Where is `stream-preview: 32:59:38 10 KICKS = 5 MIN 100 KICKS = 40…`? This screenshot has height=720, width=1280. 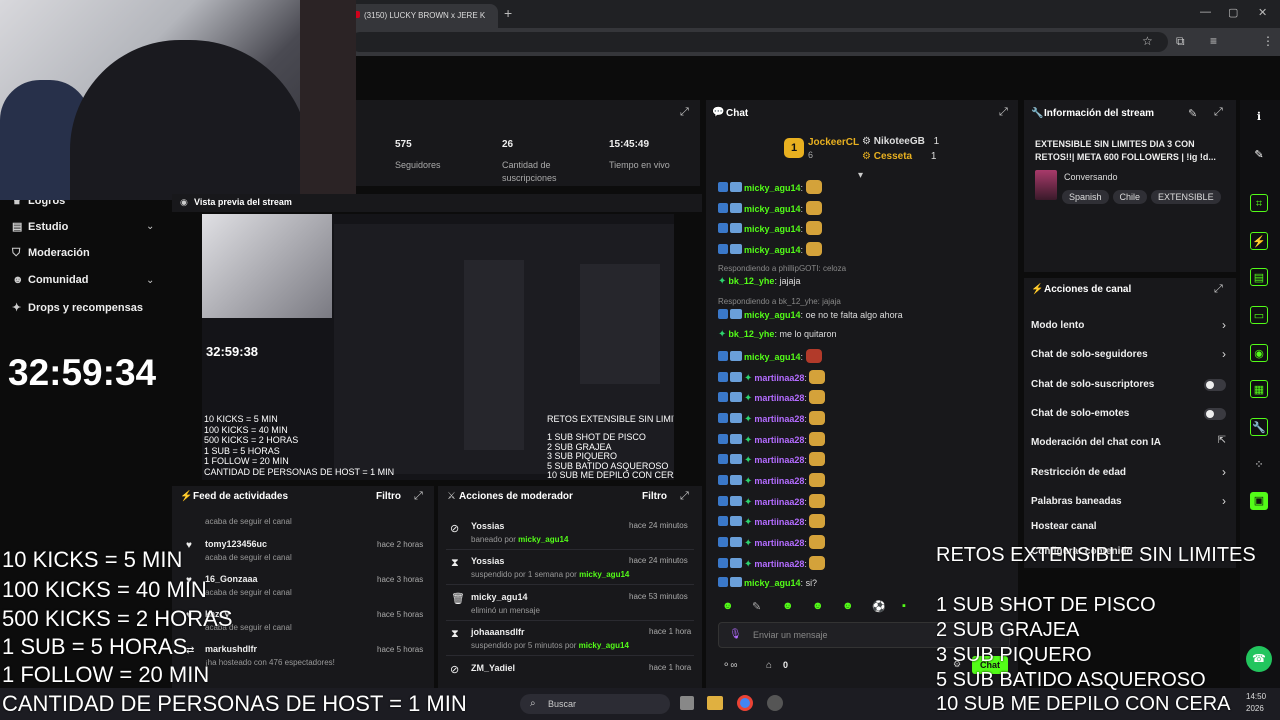
stream-preview: 32:59:38 10 KICKS = 5 MIN 100 KICKS = 40… is located at coordinates (438, 347).